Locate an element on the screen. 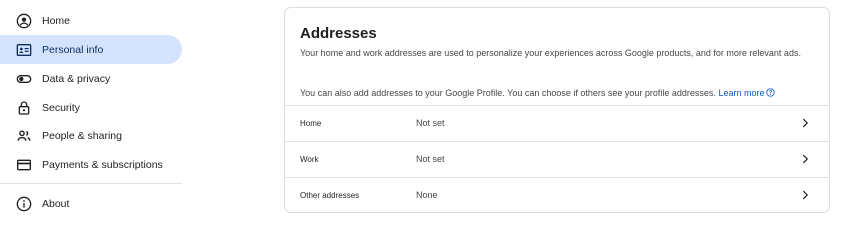 This screenshot has height=240, width=860. address-row-other: Other addresses None is located at coordinates (557, 194).